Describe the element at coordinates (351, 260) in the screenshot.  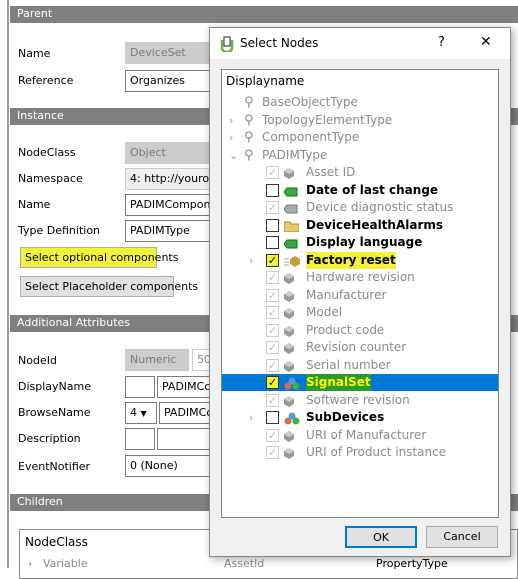
I see `tree-item-label: Factory reset` at that location.